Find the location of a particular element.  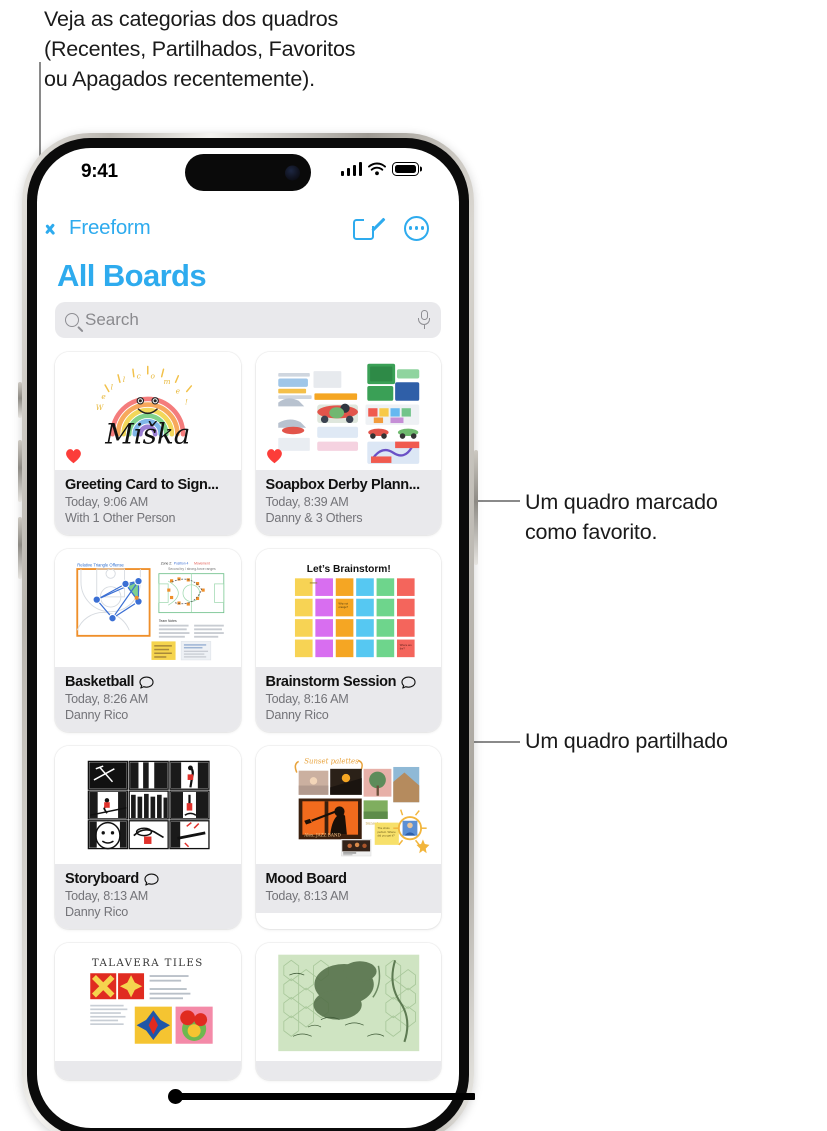

callout-categories-leader is located at coordinates (40, 112).